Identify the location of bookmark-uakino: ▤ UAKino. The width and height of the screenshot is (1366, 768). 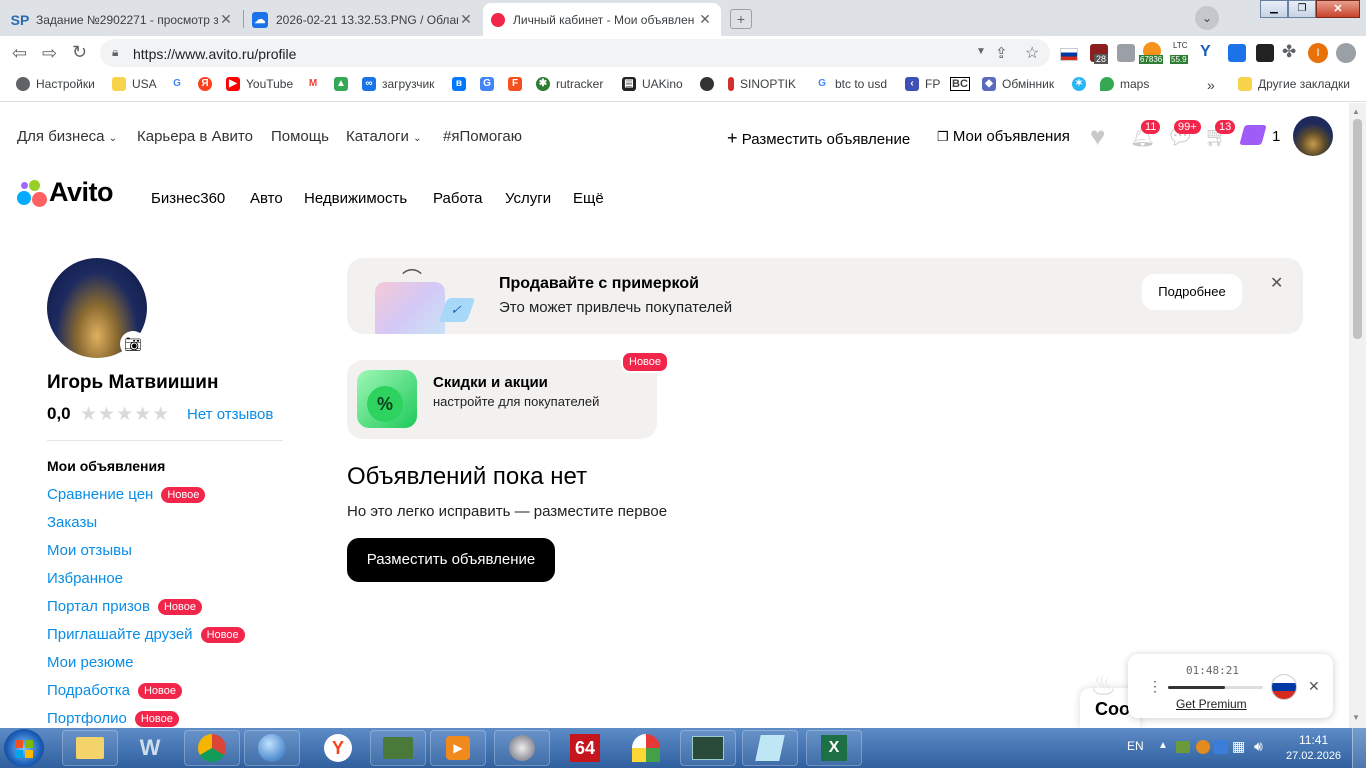
(652, 84).